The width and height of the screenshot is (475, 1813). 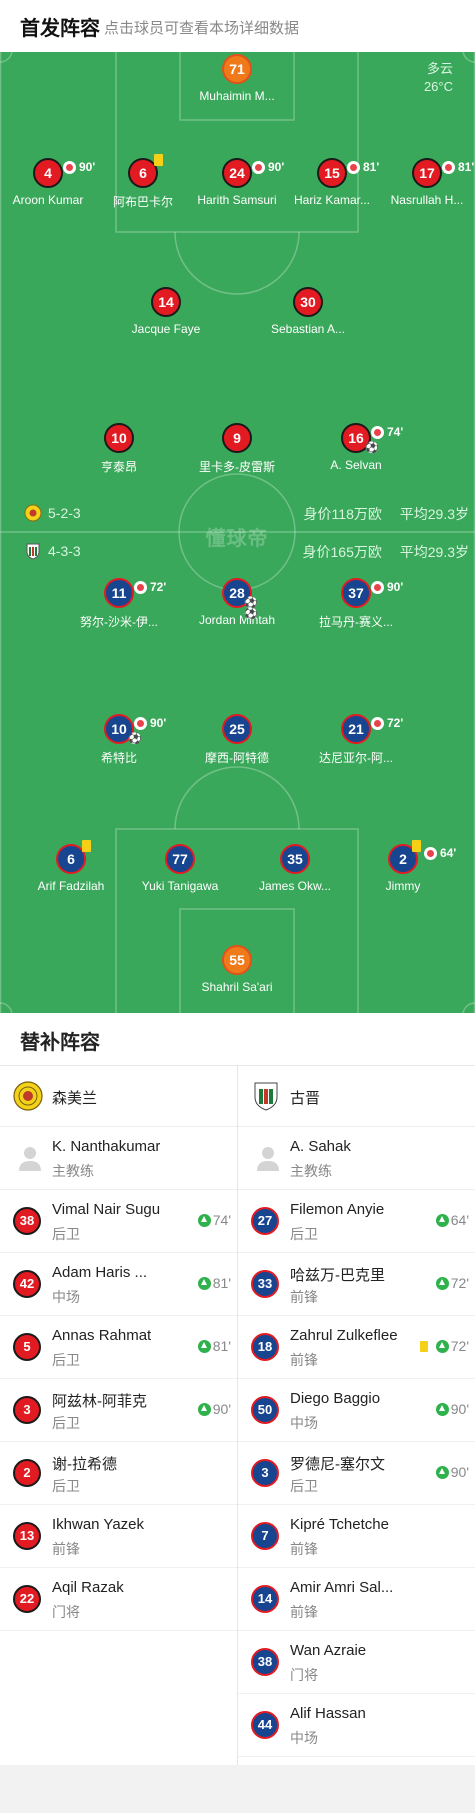 What do you see at coordinates (180, 868) in the screenshot?
I see `away-player-77: 77 Yuki Tanigawa` at bounding box center [180, 868].